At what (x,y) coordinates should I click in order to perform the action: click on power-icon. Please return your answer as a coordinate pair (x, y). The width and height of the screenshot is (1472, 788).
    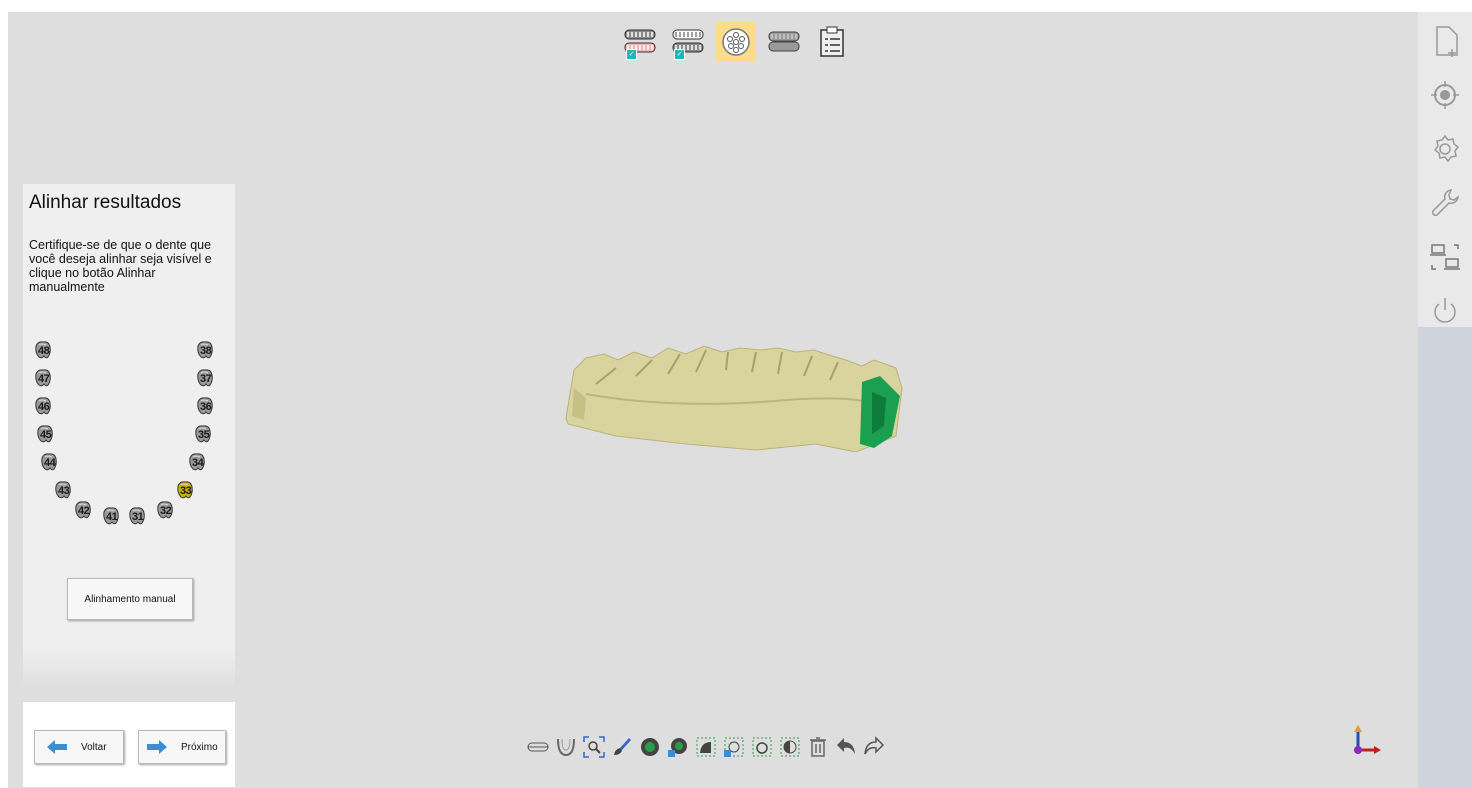
    Looking at the image, I should click on (1445, 310).